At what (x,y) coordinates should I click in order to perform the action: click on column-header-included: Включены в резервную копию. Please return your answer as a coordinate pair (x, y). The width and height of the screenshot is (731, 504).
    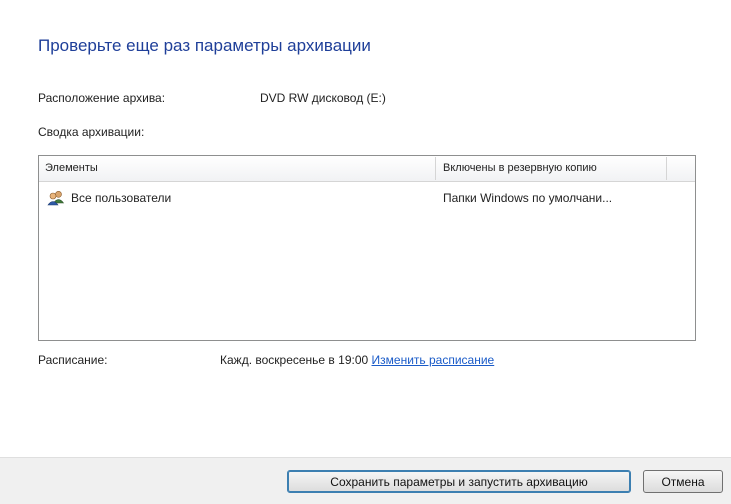
    Looking at the image, I should click on (520, 168).